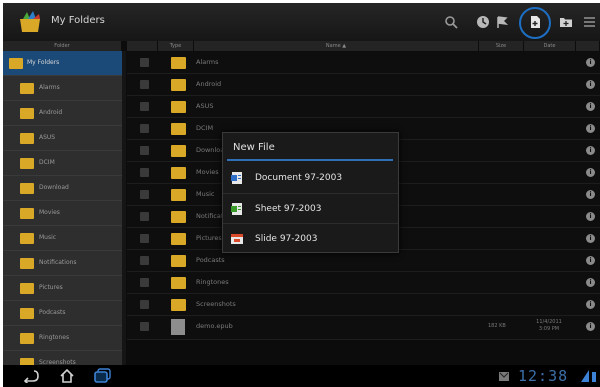 The height and width of the screenshot is (387, 600). Describe the element at coordinates (62, 63) in the screenshot. I see `tree-item-my-folders: My Folders` at that location.